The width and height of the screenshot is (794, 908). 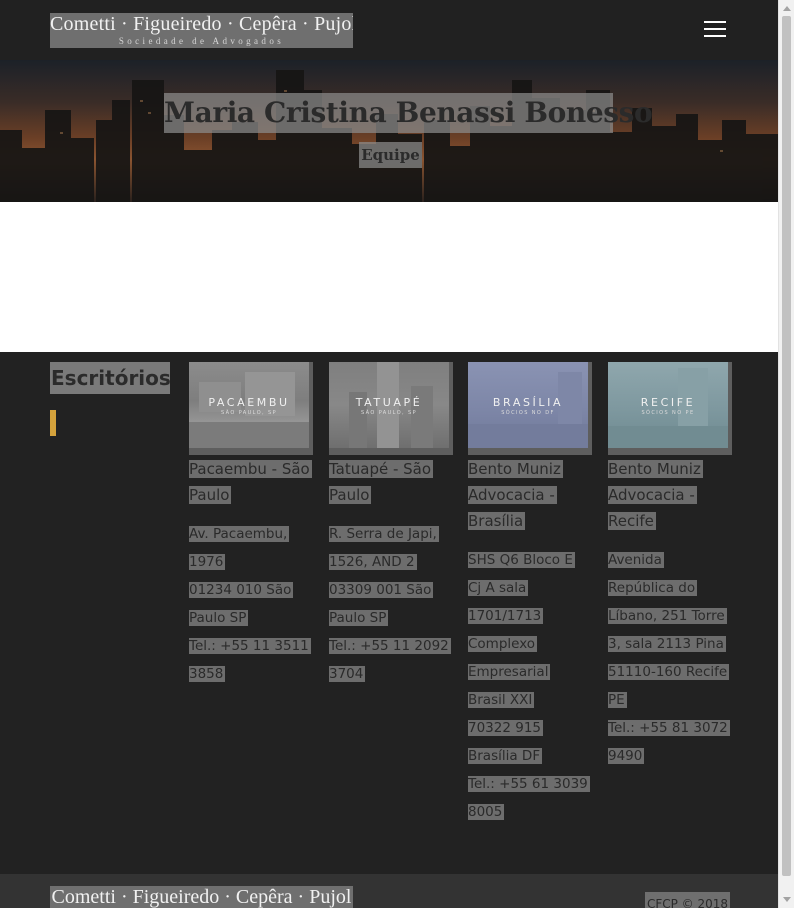 I want to click on office-image: TATUAPÉ SÃO PAULO, SP, so click(x=389, y=405).